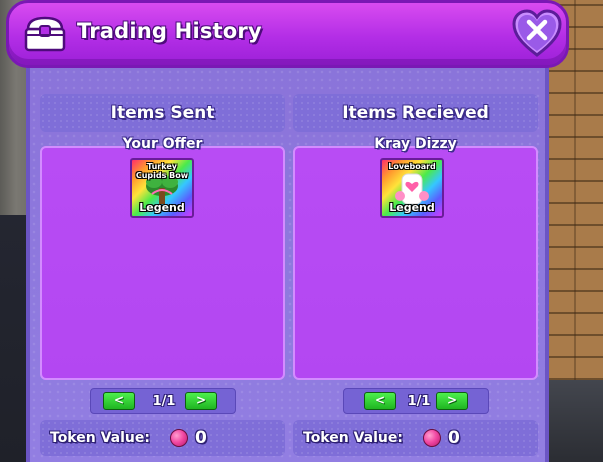  What do you see at coordinates (412, 166) in the screenshot?
I see `item-name: Loveboard` at bounding box center [412, 166].